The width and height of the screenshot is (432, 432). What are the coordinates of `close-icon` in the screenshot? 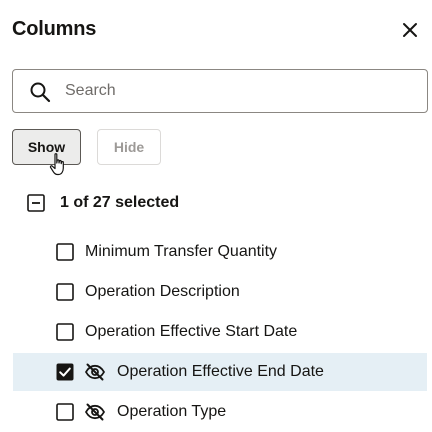 It's located at (410, 30).